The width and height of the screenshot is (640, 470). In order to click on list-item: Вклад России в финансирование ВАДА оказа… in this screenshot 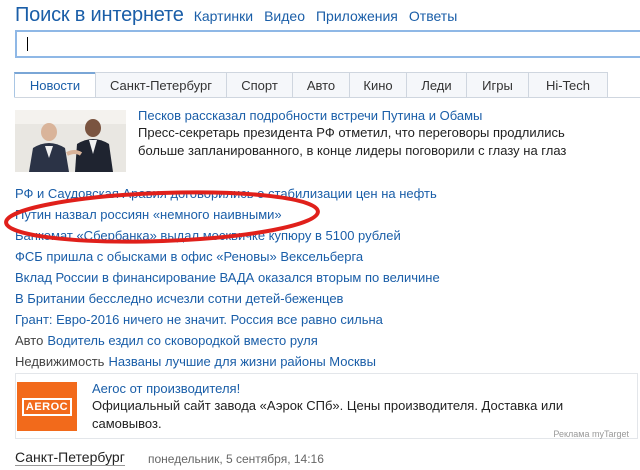, I will do `click(227, 277)`.